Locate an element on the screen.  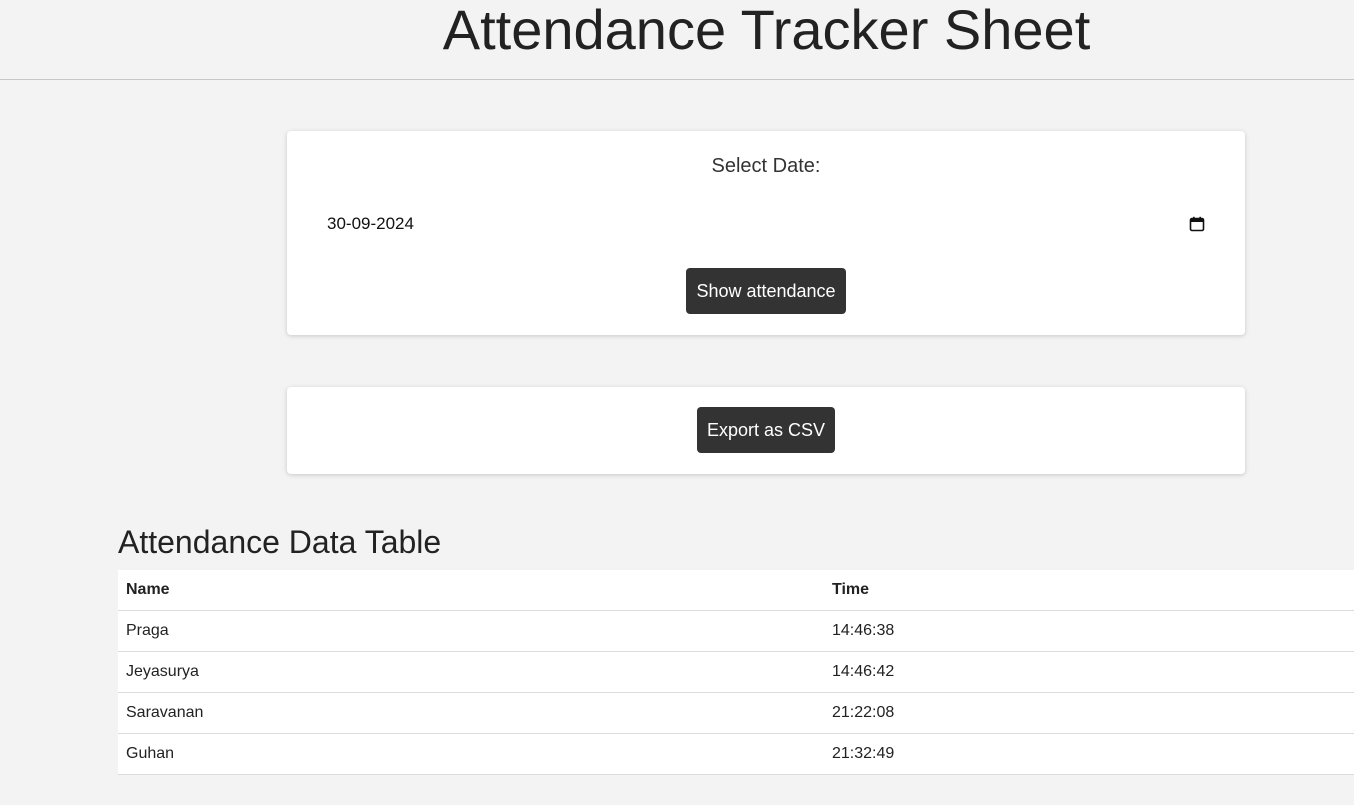
date-label: Select Date: is located at coordinates (766, 166).